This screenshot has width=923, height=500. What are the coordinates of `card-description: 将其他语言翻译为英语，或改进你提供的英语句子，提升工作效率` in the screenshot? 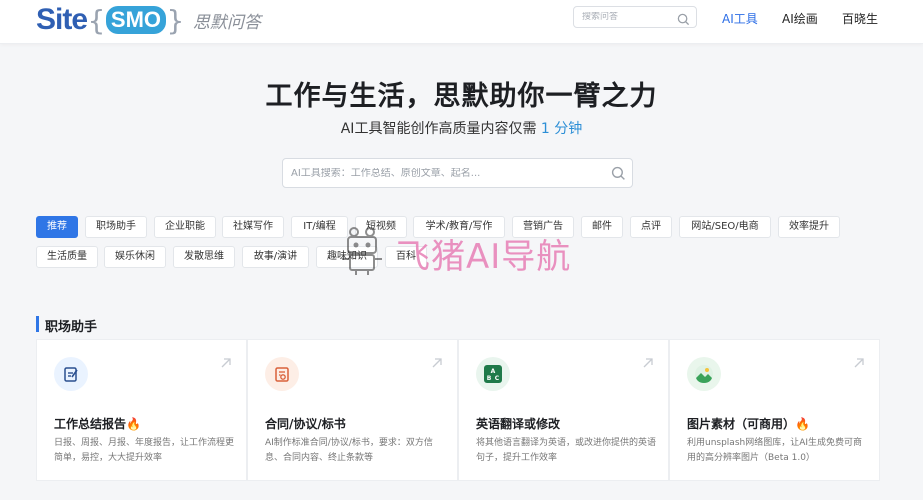 It's located at (566, 450).